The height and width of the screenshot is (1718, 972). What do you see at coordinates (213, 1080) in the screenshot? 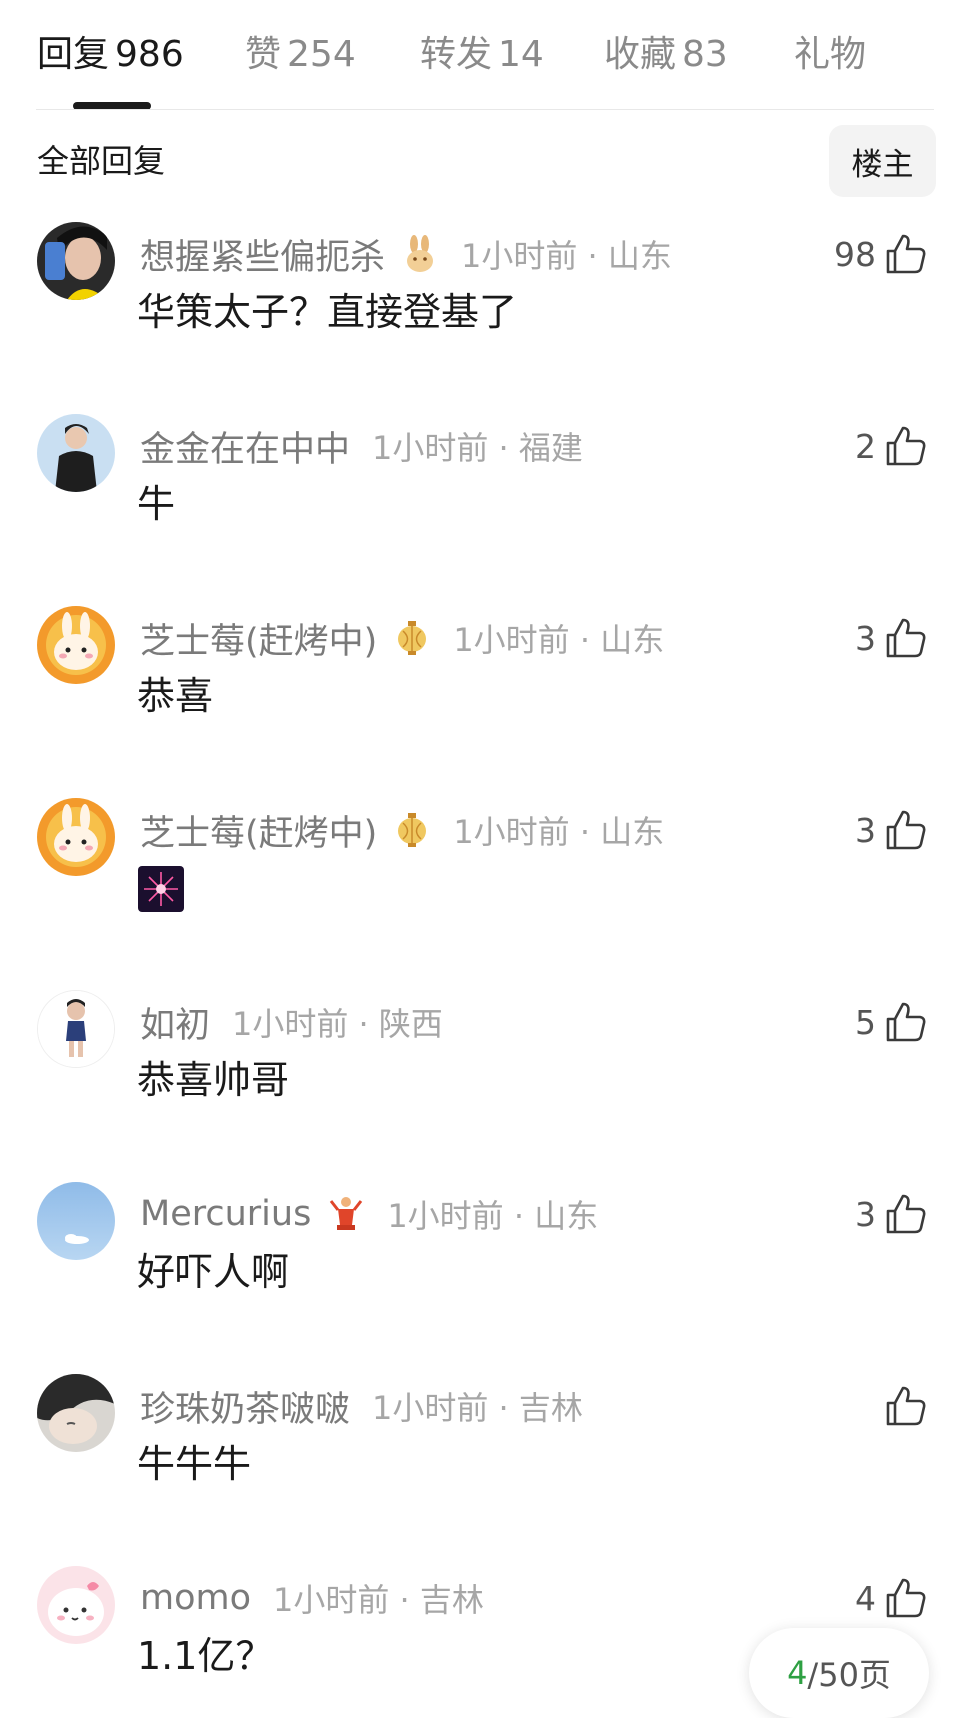
I see `comment-text: 恭喜帅哥` at bounding box center [213, 1080].